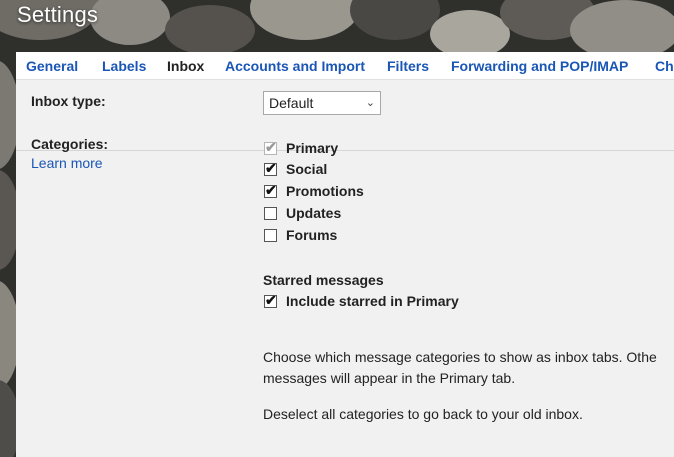 This screenshot has height=457, width=674. I want to click on inbox-type-label: Inbox type:, so click(68, 101).